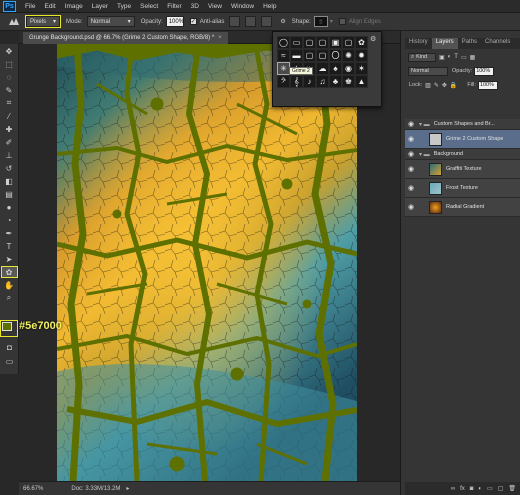 This screenshot has height=495, width=520. I want to click on adjustment-layer-icon: ◐, so click(480, 489).